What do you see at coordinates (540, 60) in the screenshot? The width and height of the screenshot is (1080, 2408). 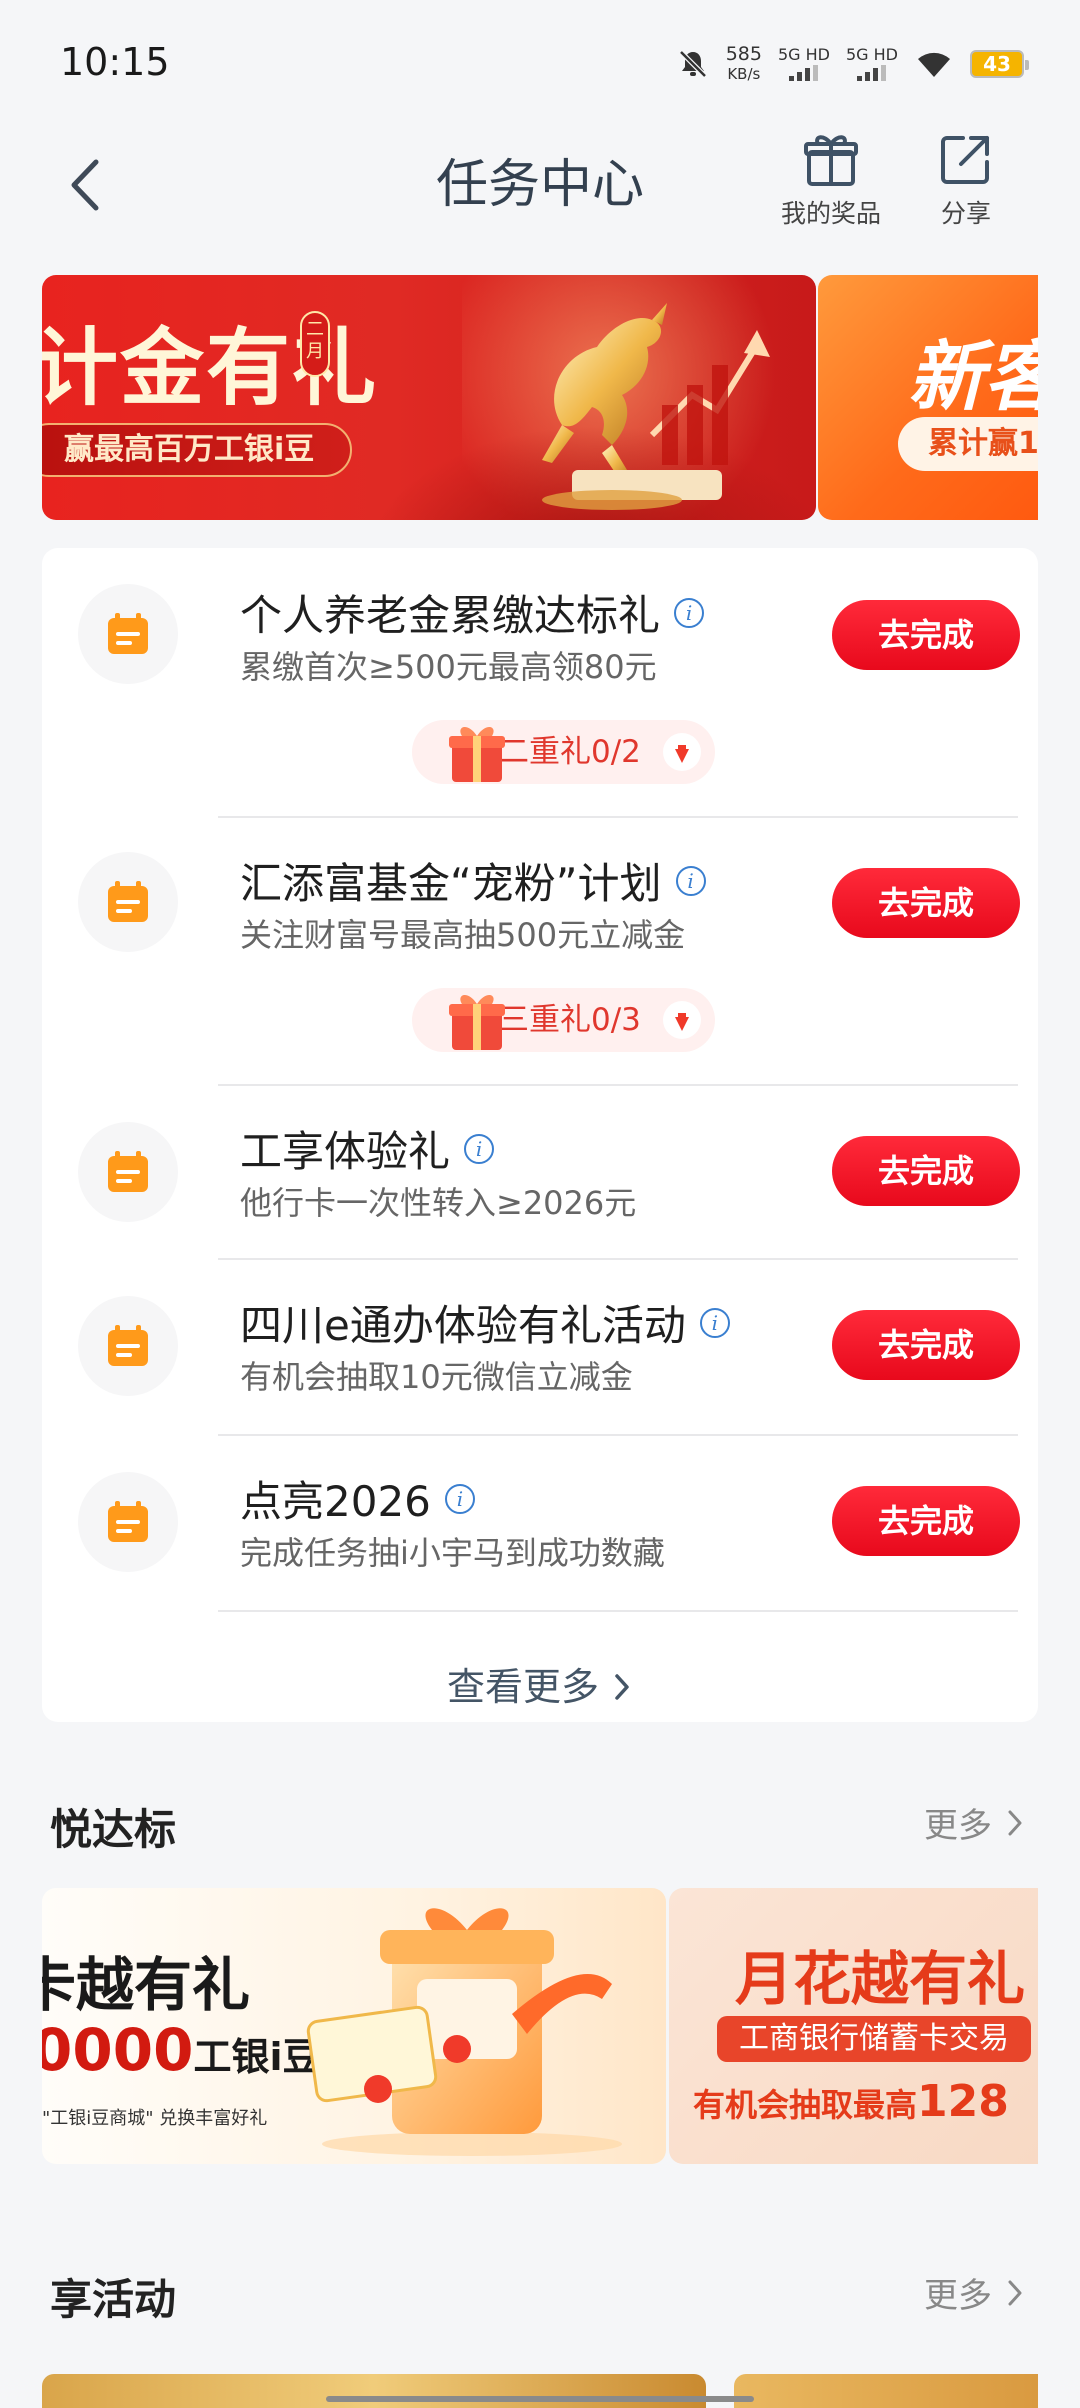 I see `status-bar: 10:15 585 KB/s 5G HD 5G HD 43` at bounding box center [540, 60].